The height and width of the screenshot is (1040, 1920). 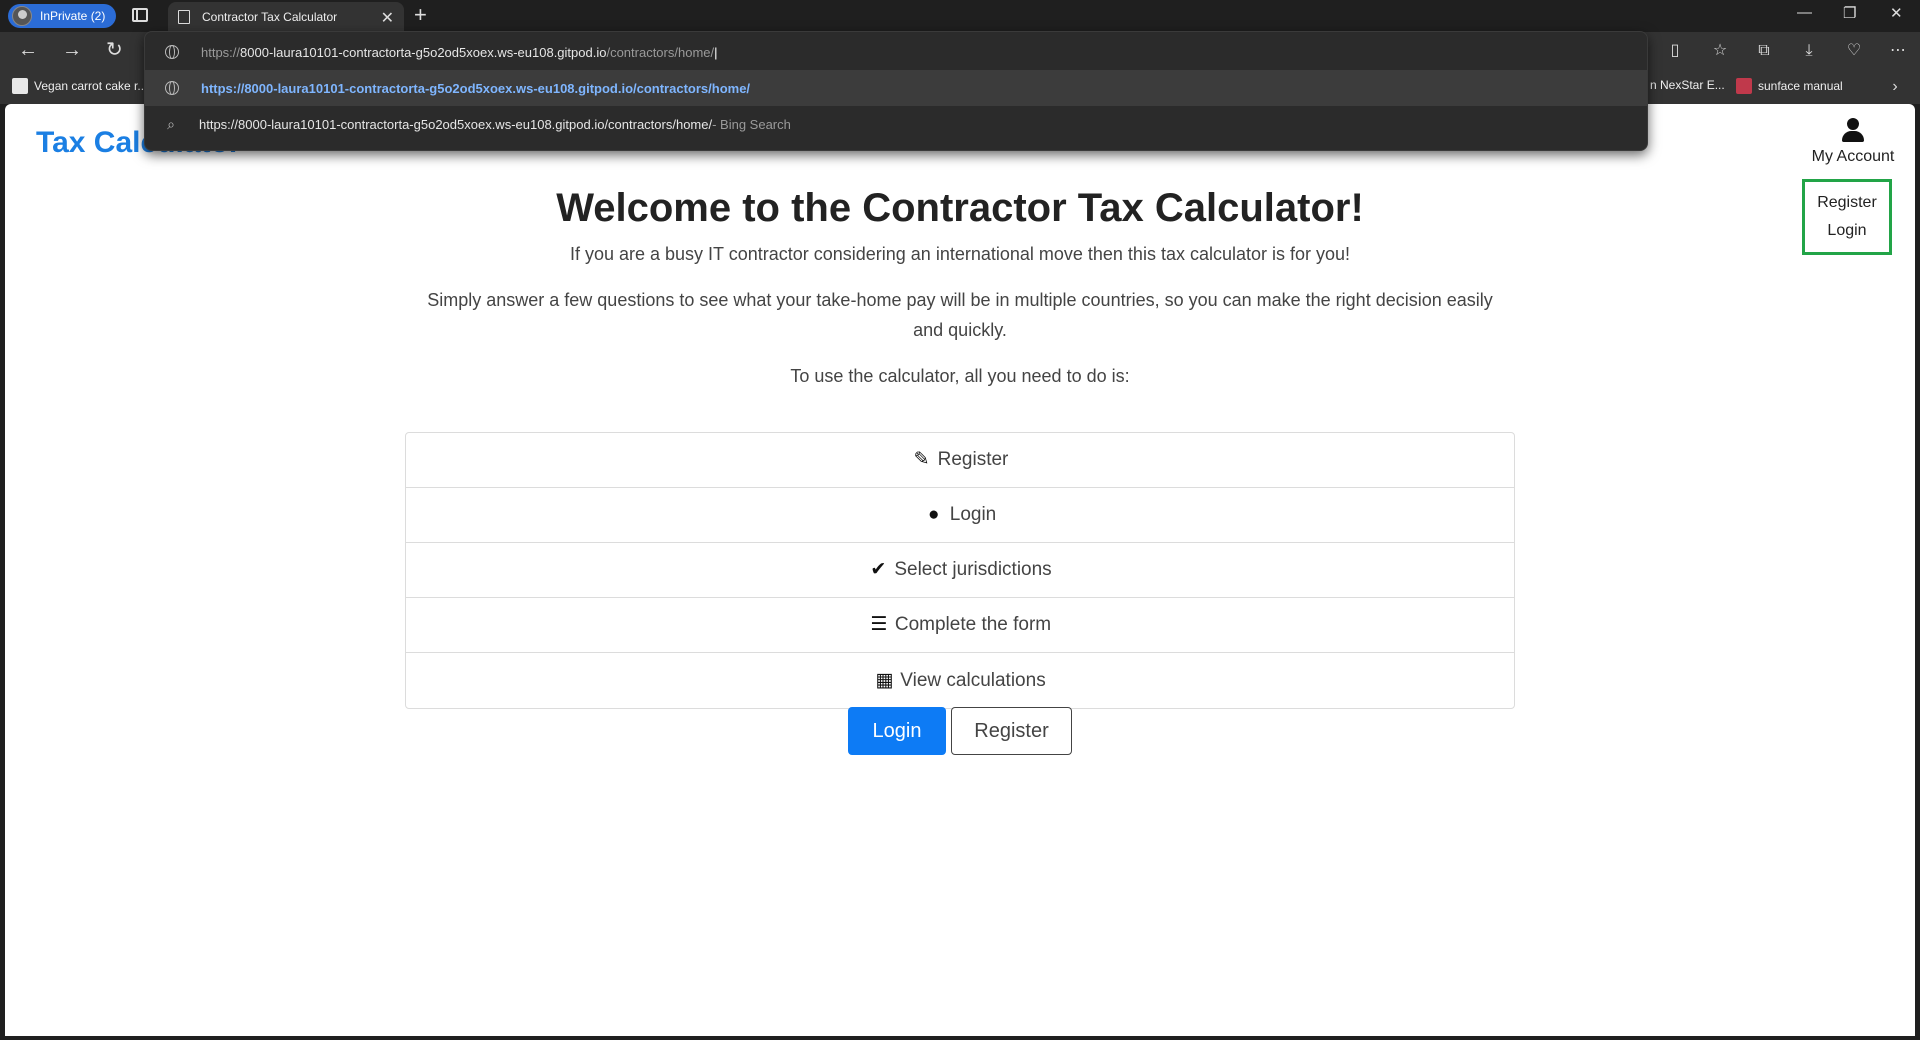 I want to click on list-item-select-jurisdictions: ✔ Select jurisdictions, so click(x=960, y=570).